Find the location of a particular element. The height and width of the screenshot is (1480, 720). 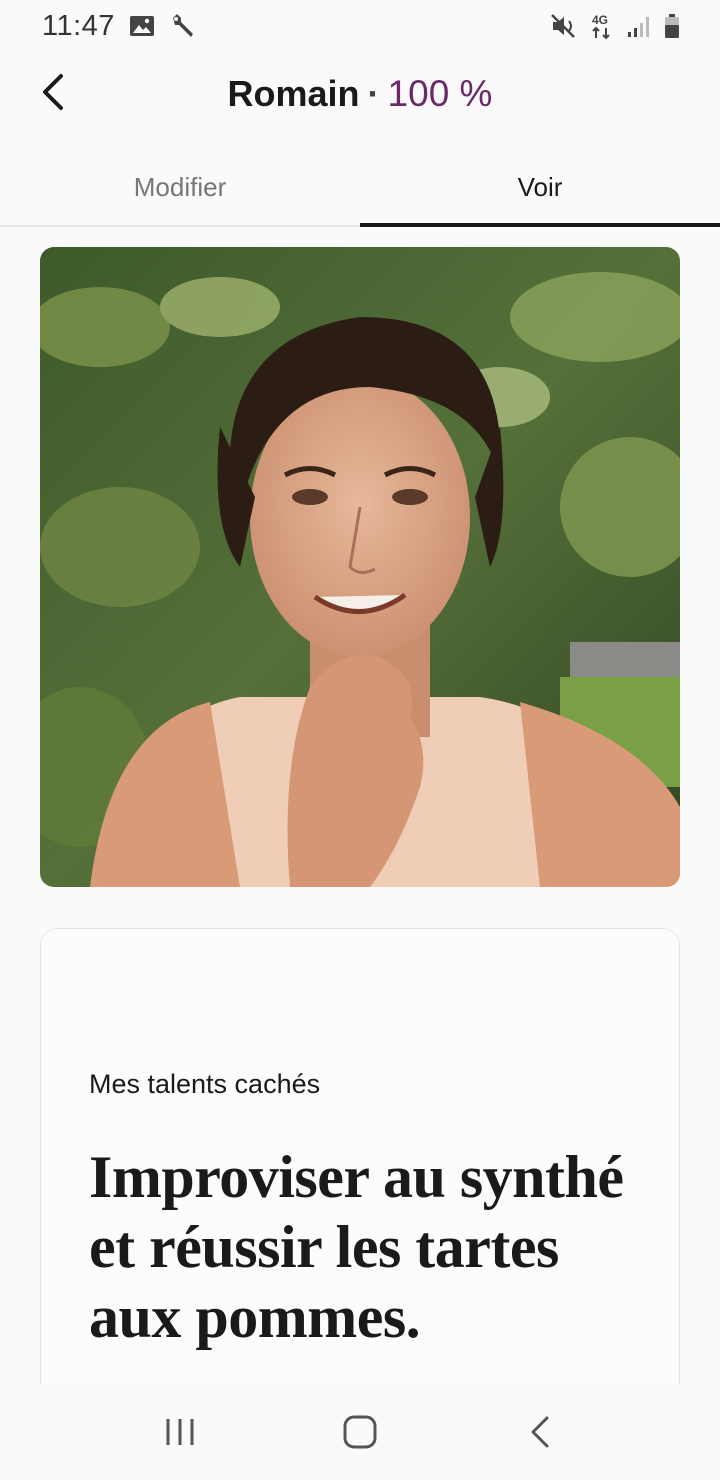

home-icon is located at coordinates (360, 1432).